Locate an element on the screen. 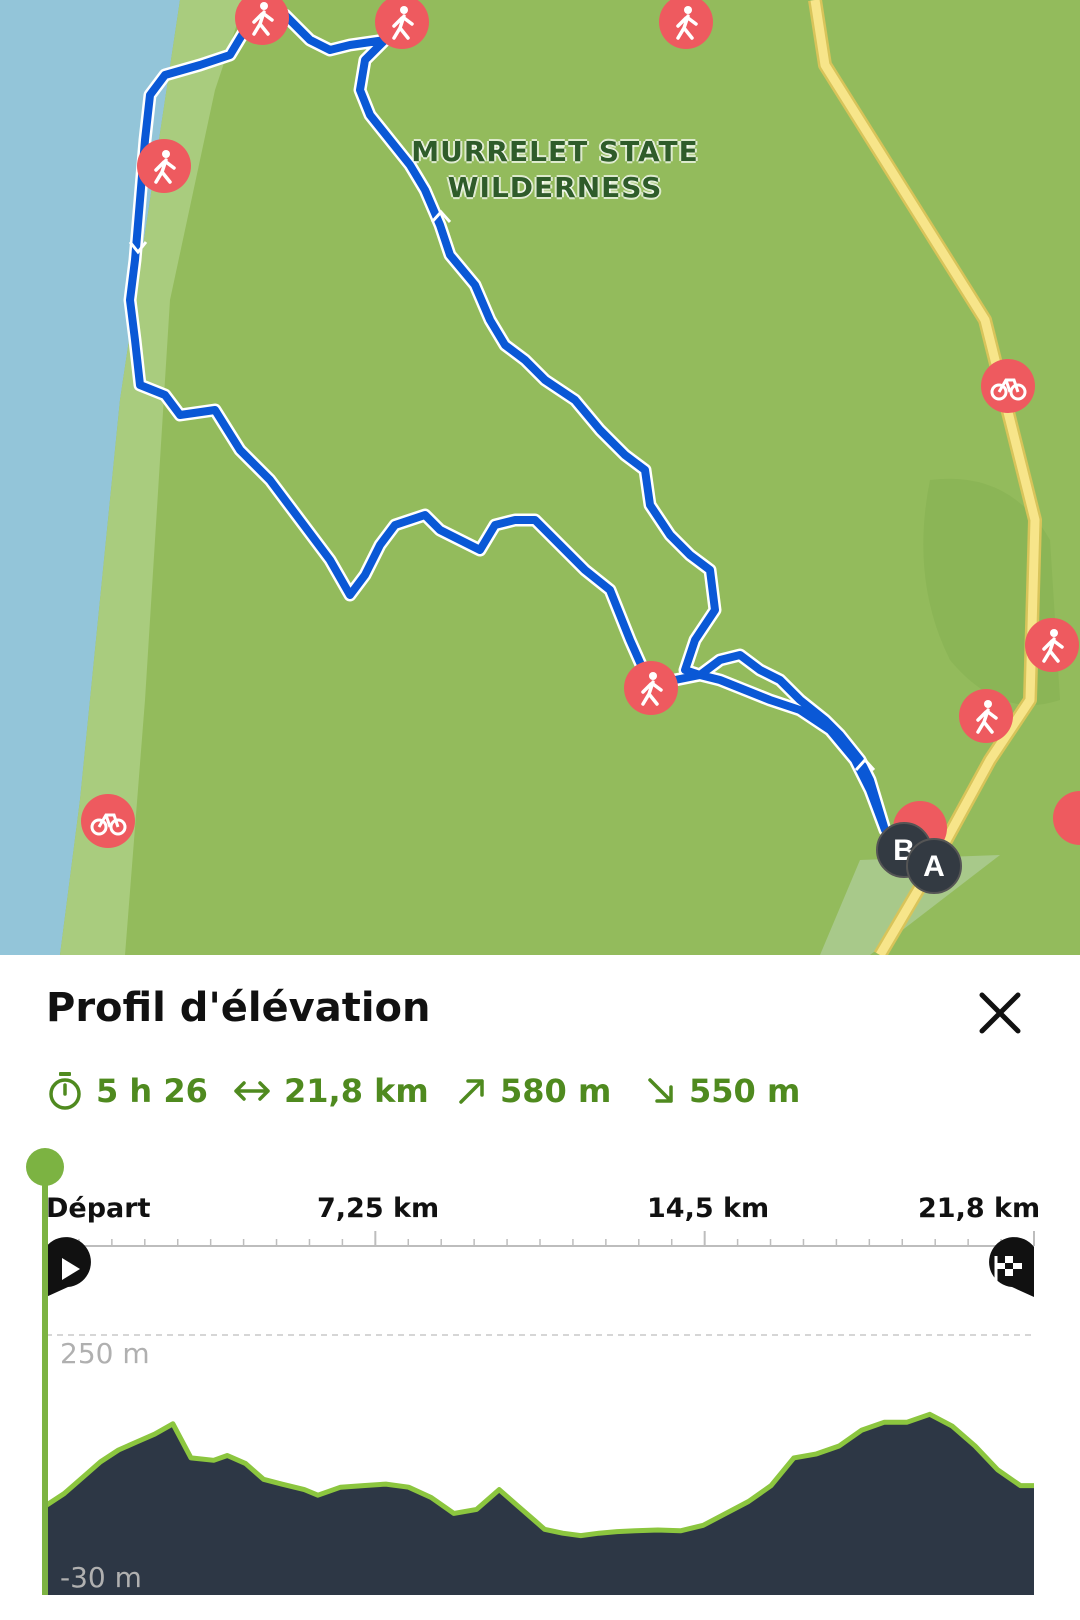 The height and width of the screenshot is (1620, 1080). start-marker-label: A is located at coordinates (934, 866).